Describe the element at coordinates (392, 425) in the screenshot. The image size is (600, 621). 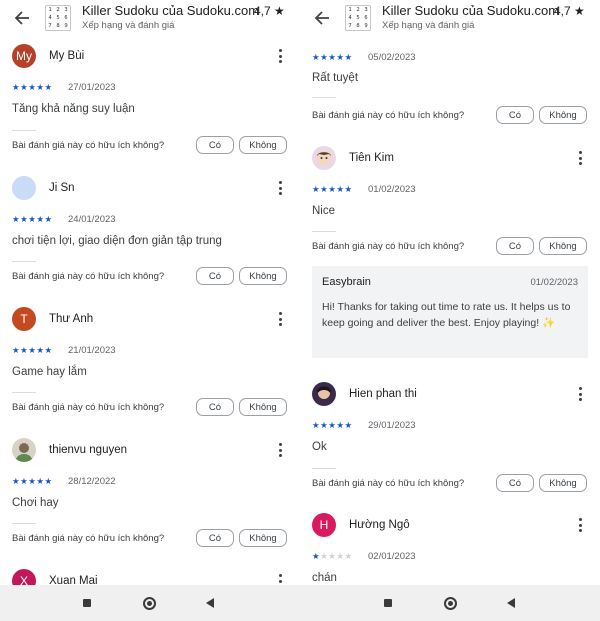
I see `review-date: 29/01/2023` at that location.